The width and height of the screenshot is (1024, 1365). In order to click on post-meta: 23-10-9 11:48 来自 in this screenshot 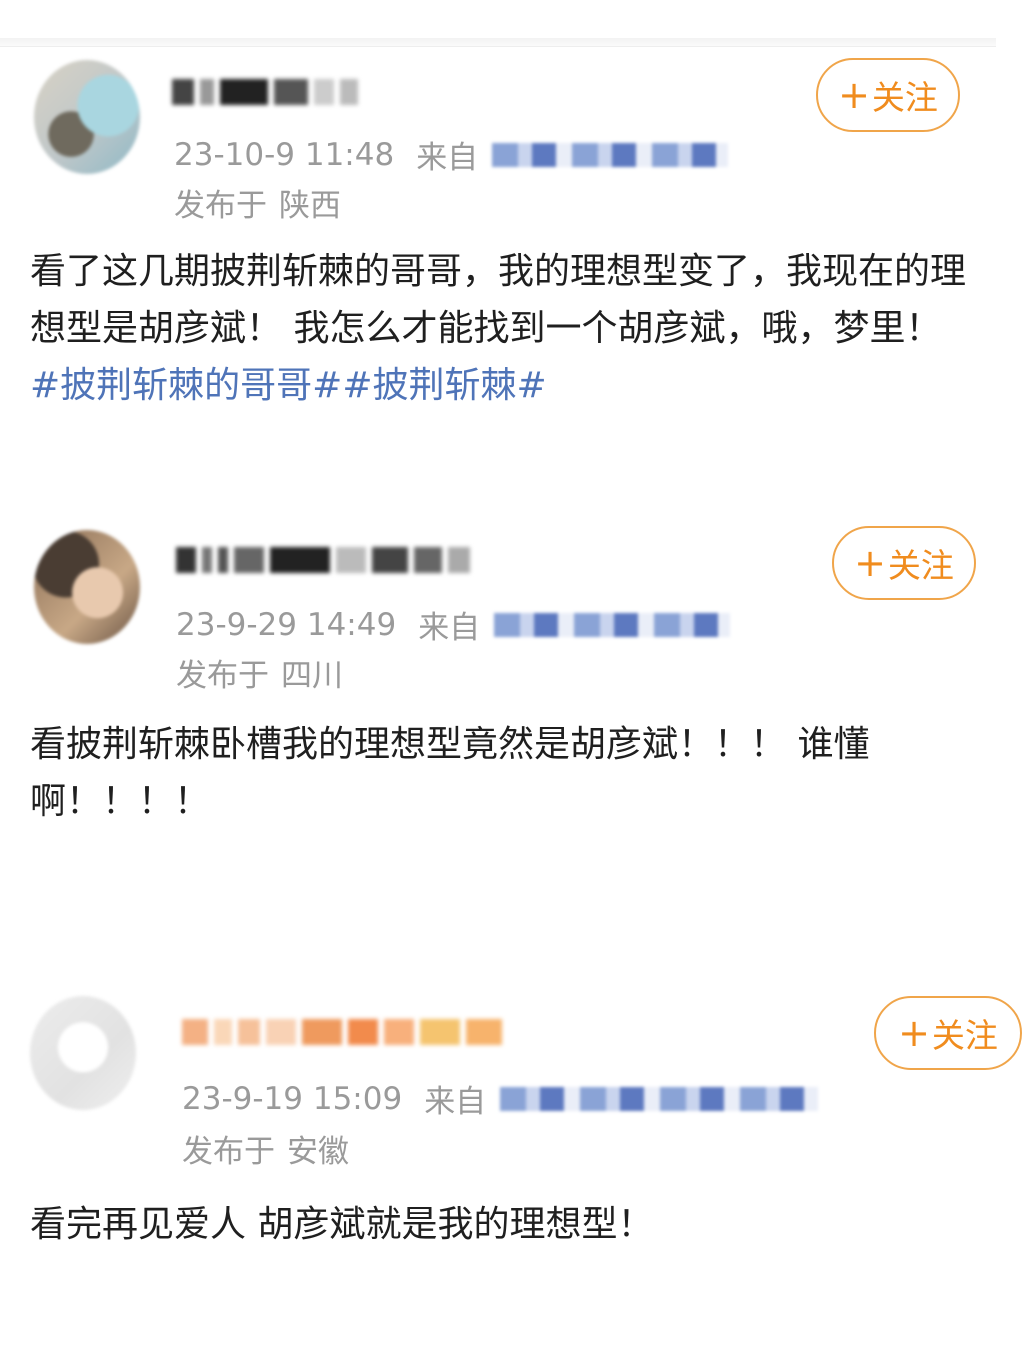, I will do `click(451, 154)`.